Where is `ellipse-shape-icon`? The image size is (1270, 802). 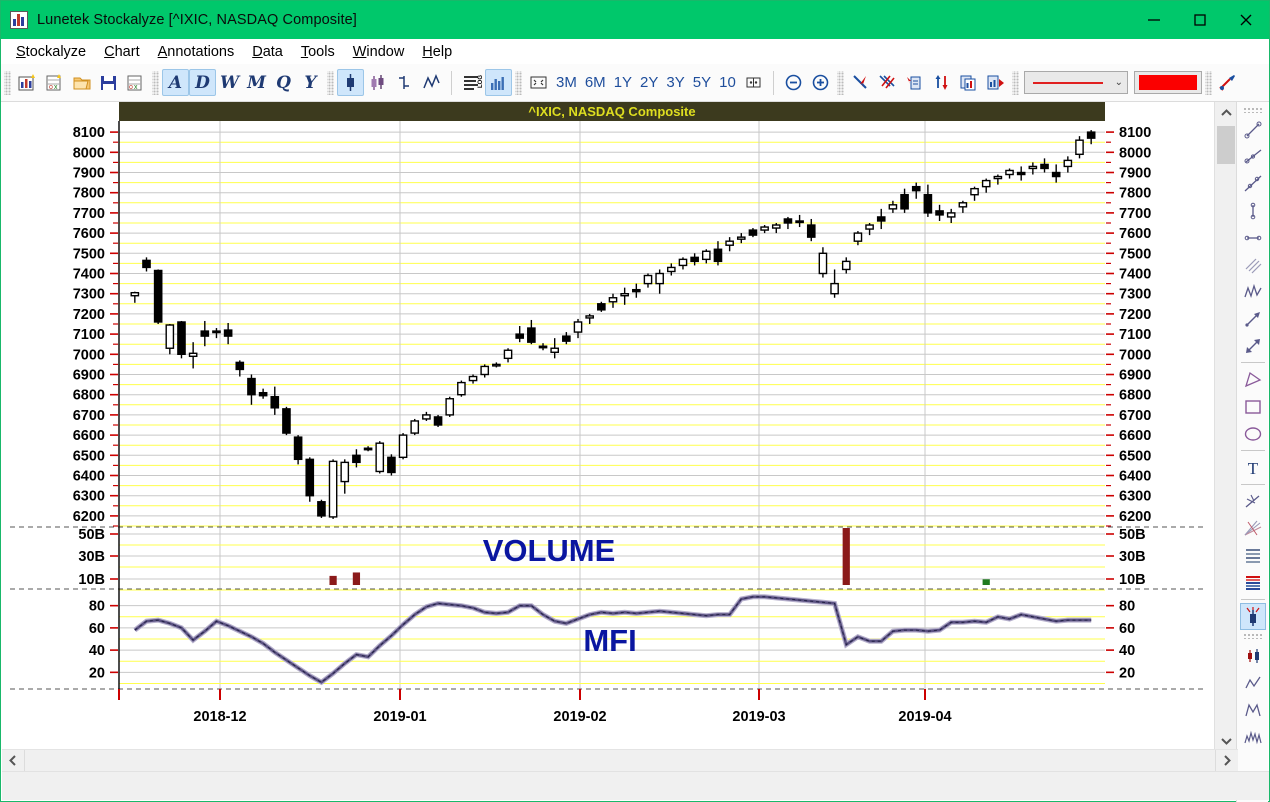 ellipse-shape-icon is located at coordinates (1253, 433).